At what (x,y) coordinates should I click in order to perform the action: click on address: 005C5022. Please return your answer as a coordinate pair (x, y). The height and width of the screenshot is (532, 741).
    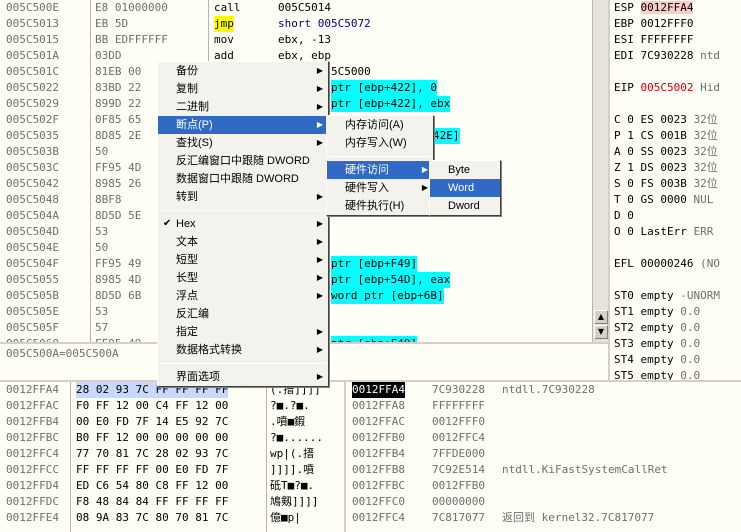
    Looking at the image, I should click on (32, 87).